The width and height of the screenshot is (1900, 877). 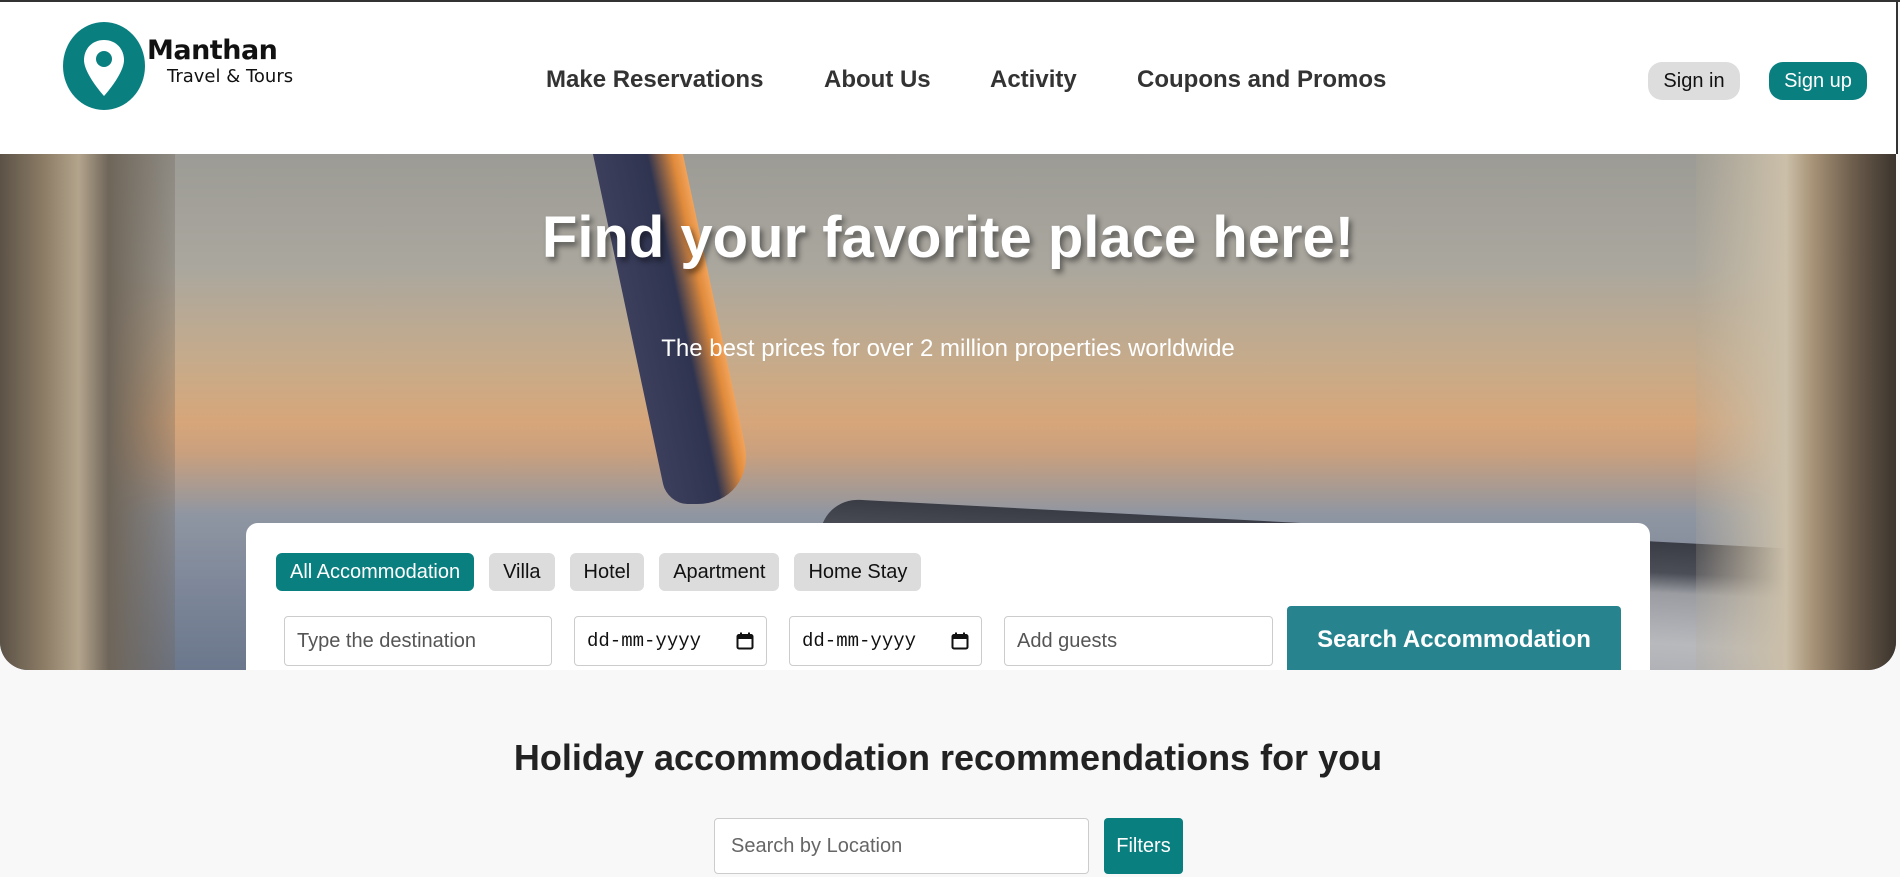 What do you see at coordinates (212, 50) in the screenshot?
I see `brand-name: Manthan` at bounding box center [212, 50].